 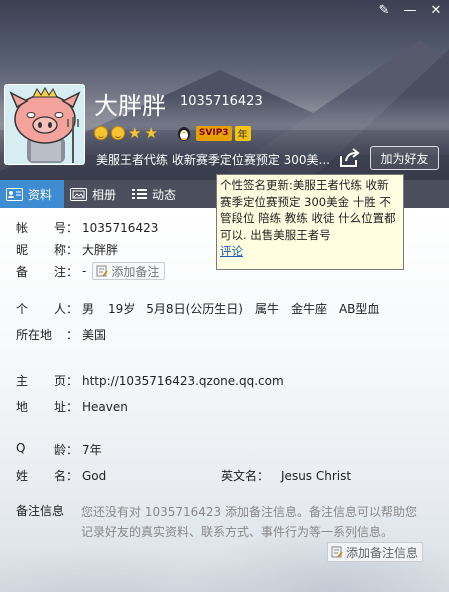 I want to click on account-row: 帐号： 1035716423, so click(x=87, y=227).